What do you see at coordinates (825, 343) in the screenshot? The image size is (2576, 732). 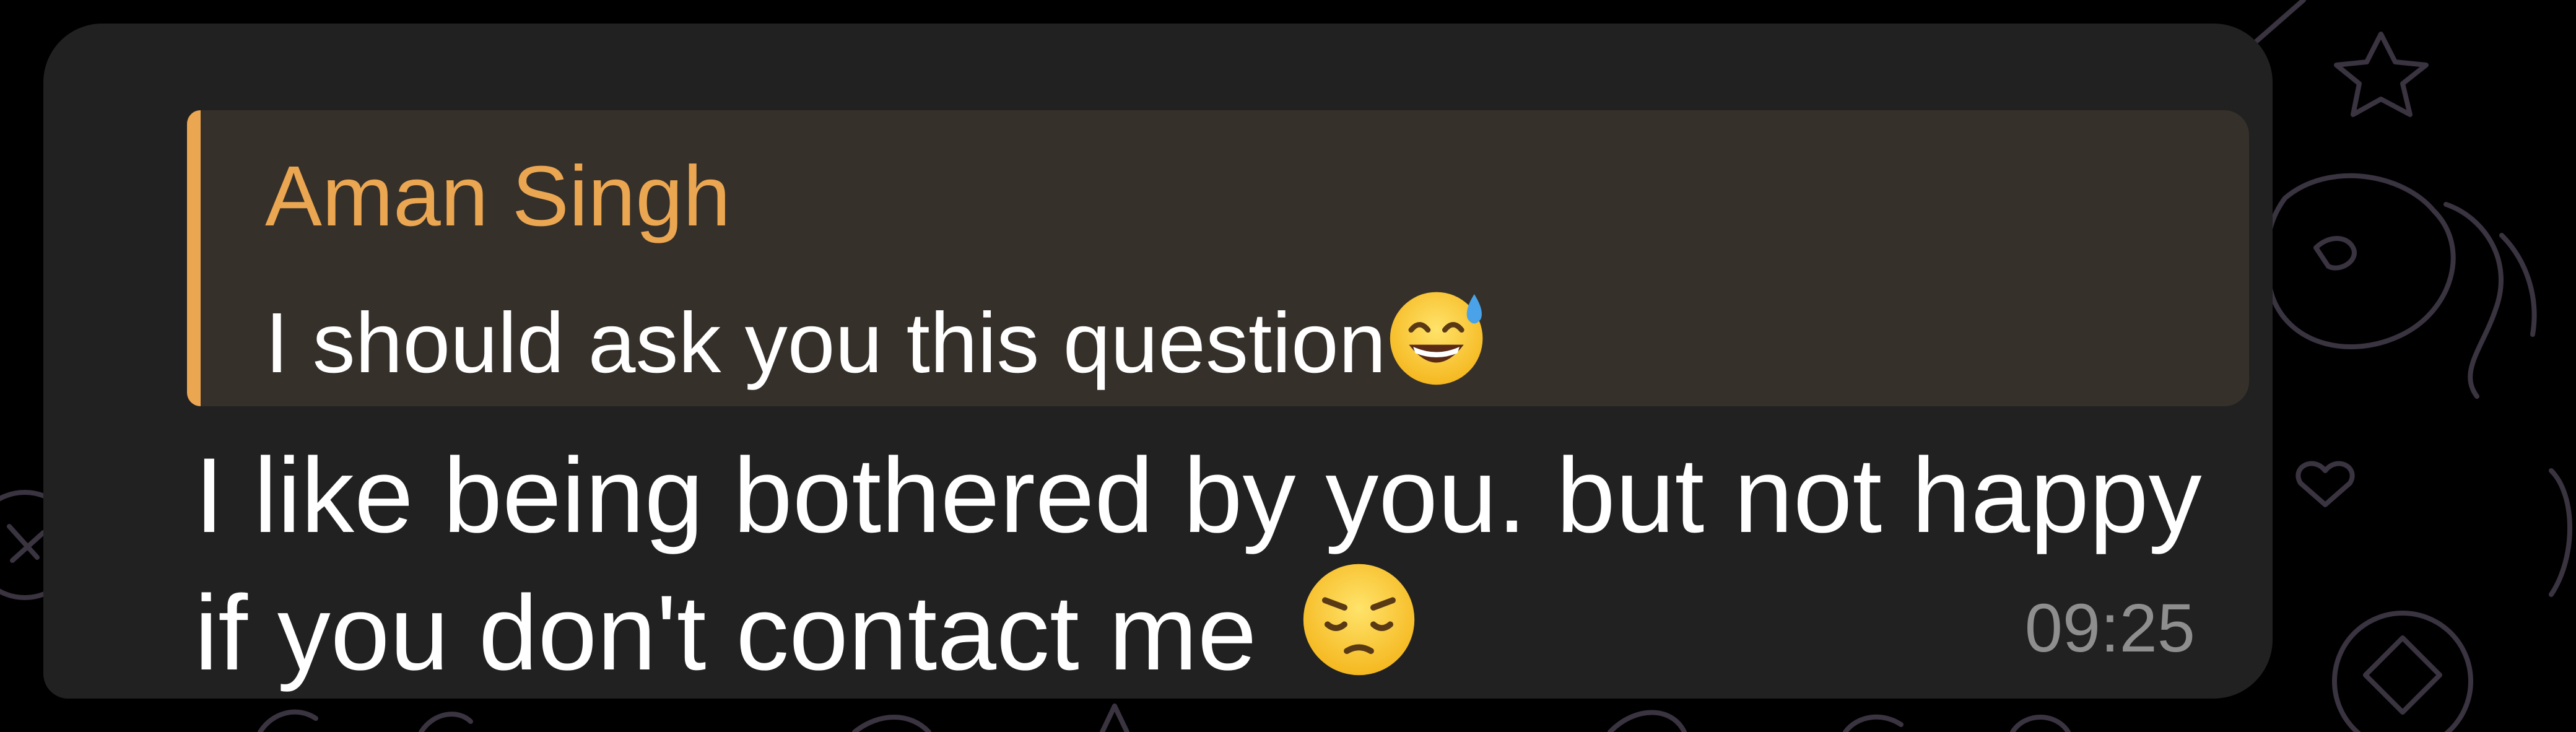 I see `reply-text-label: I should ask you this question` at bounding box center [825, 343].